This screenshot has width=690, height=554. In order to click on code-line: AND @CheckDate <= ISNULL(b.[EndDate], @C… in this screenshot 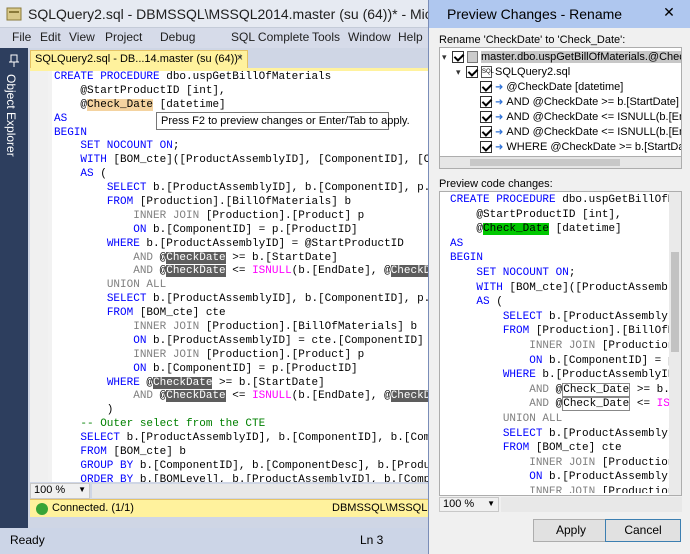, I will do `click(241, 272)`.